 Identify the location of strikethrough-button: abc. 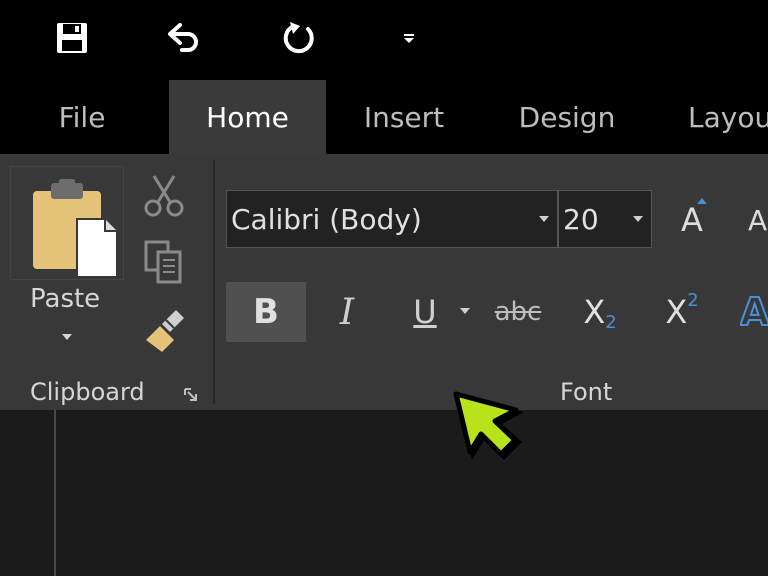
(518, 312).